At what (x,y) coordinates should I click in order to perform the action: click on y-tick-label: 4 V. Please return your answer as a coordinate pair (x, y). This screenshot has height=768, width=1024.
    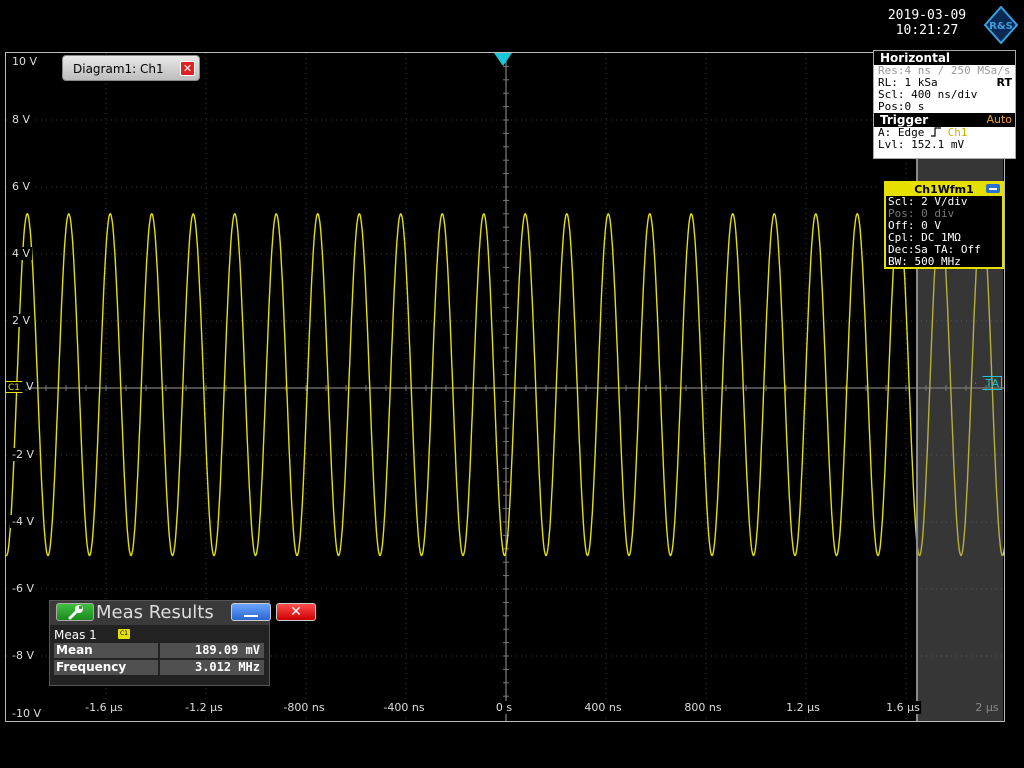
    Looking at the image, I should click on (21, 253).